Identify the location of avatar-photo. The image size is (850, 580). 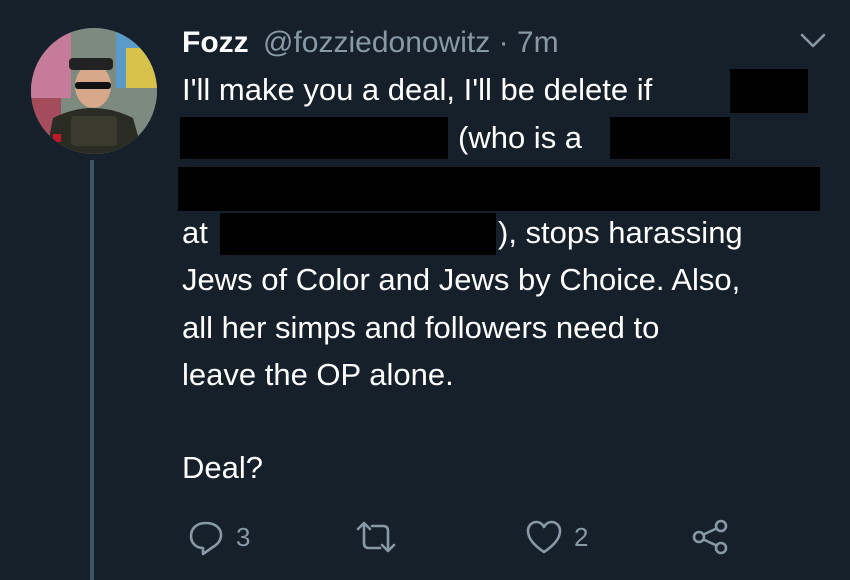
(94, 91).